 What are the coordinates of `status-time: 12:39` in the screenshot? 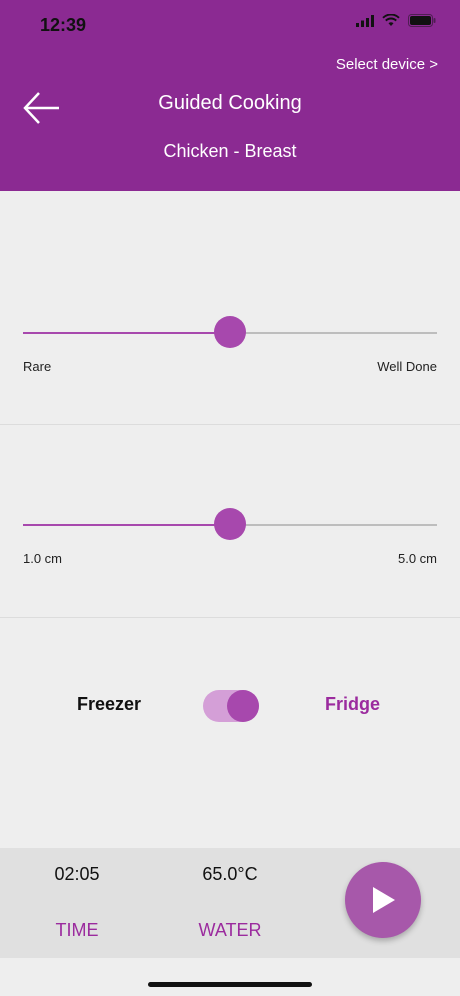 It's located at (63, 25).